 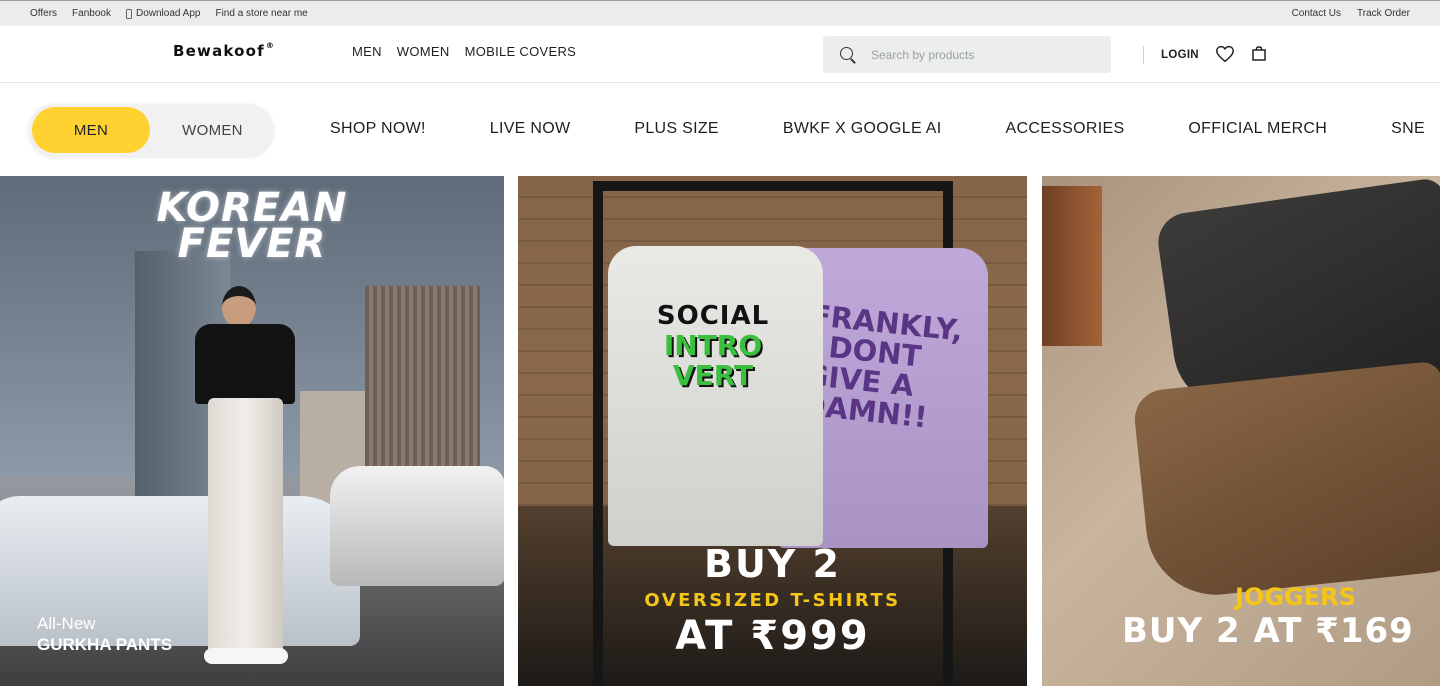 What do you see at coordinates (1316, 13) in the screenshot?
I see `contact-us-link: Contact Us` at bounding box center [1316, 13].